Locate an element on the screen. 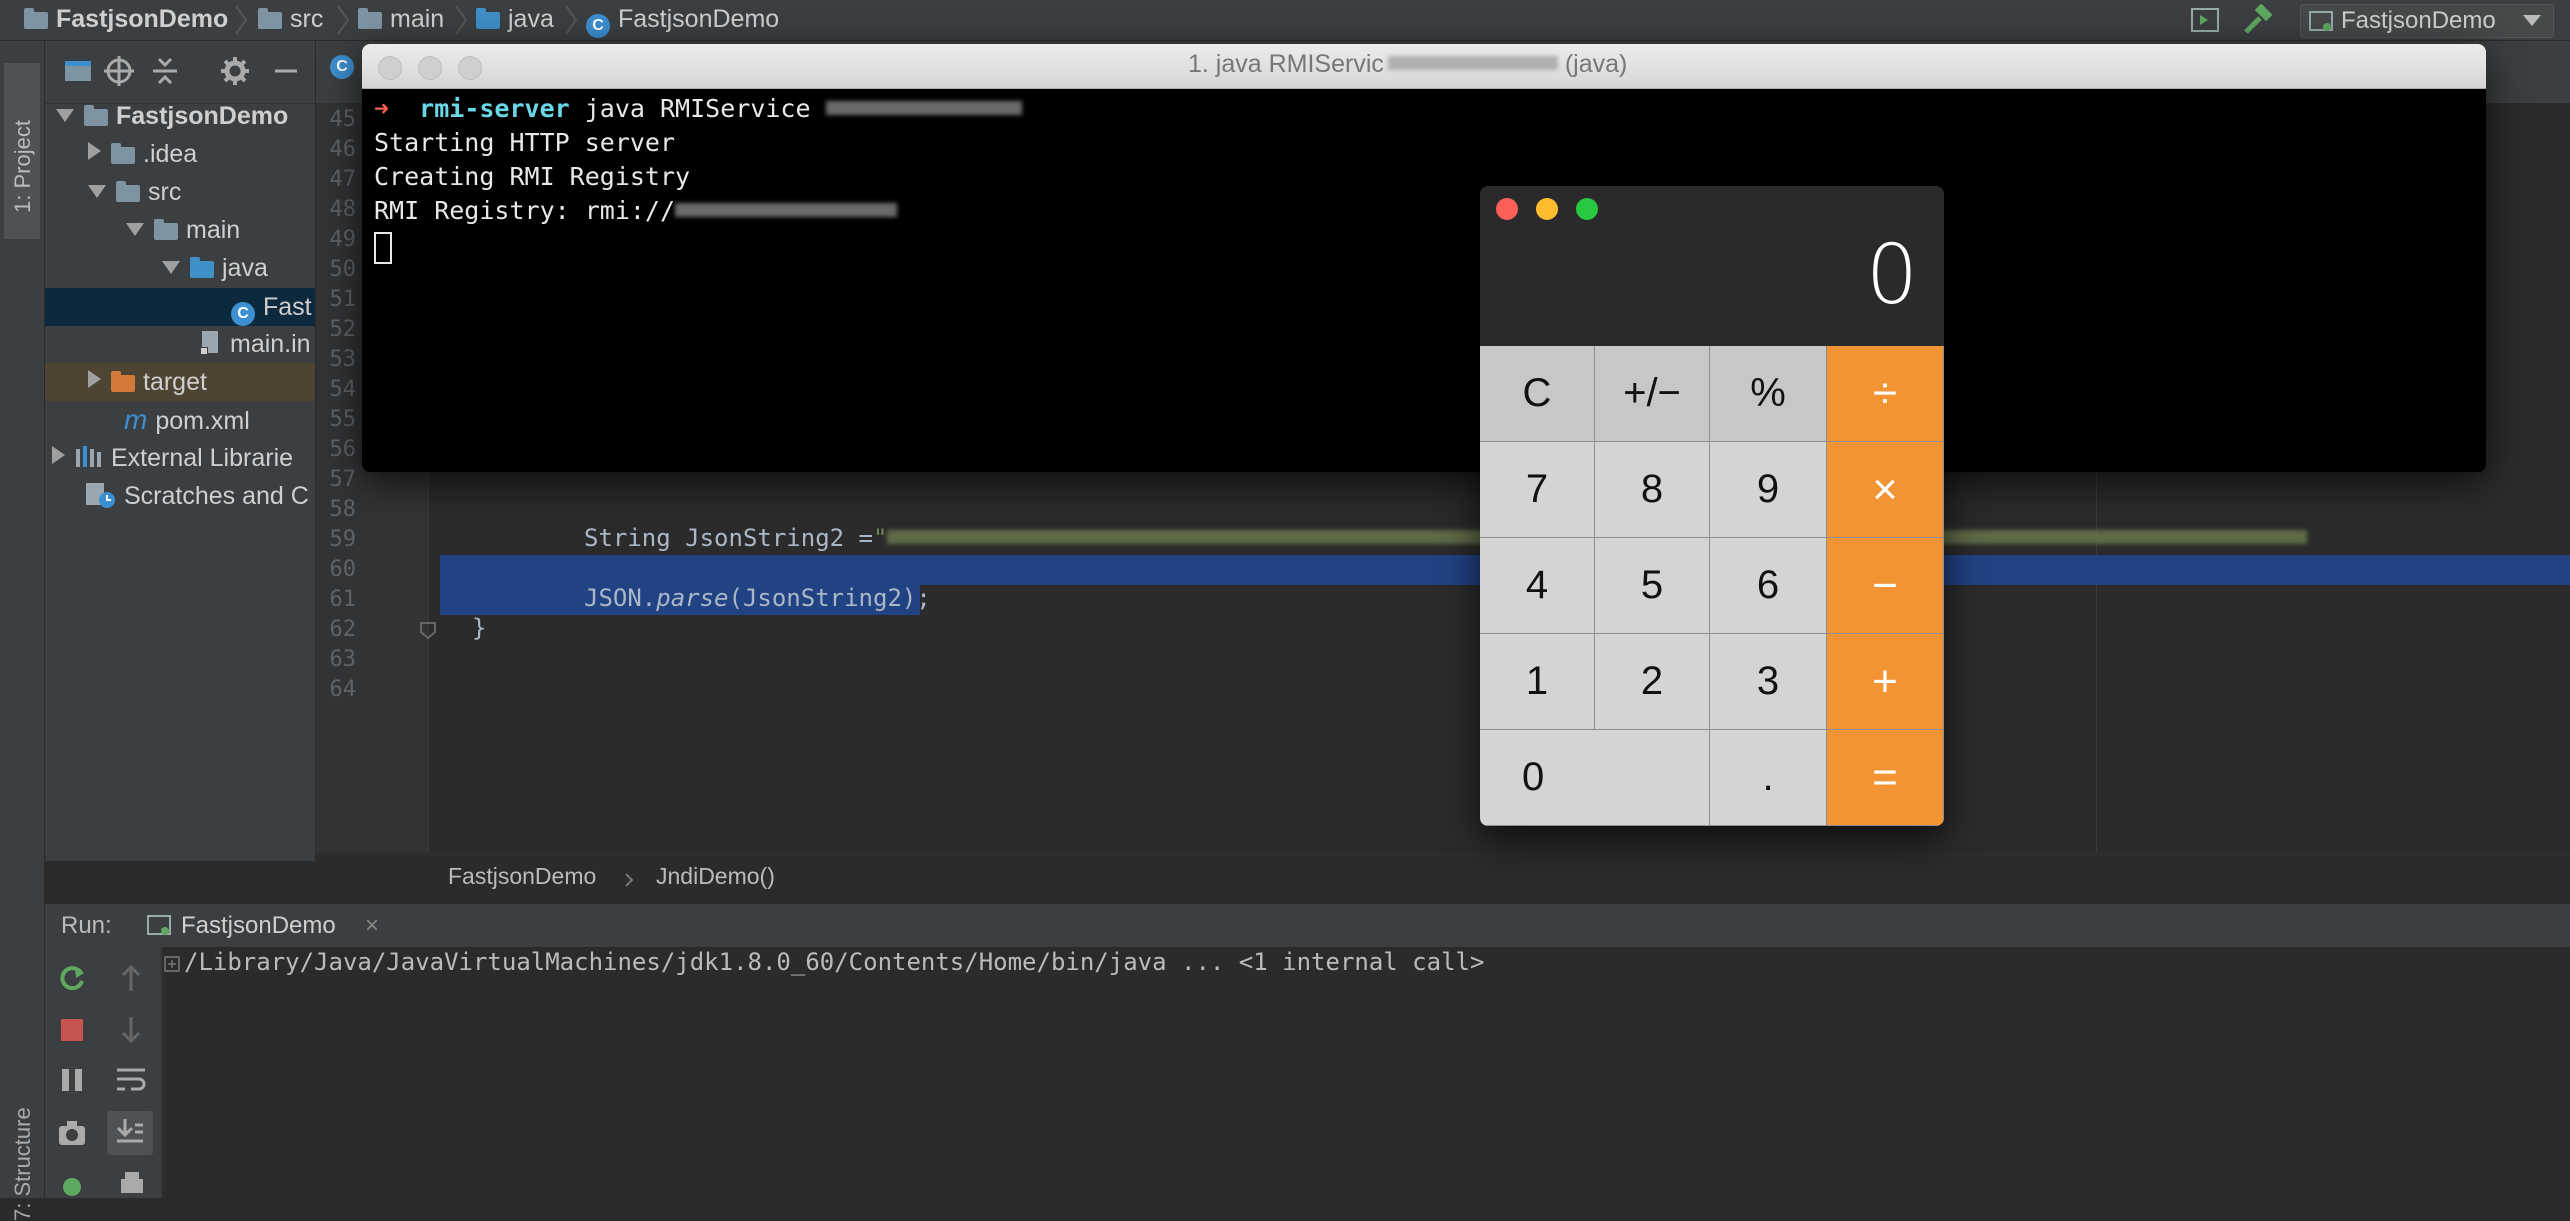 Image resolution: width=2570 pixels, height=1221 pixels. application-icon is located at coordinates (2321, 21).